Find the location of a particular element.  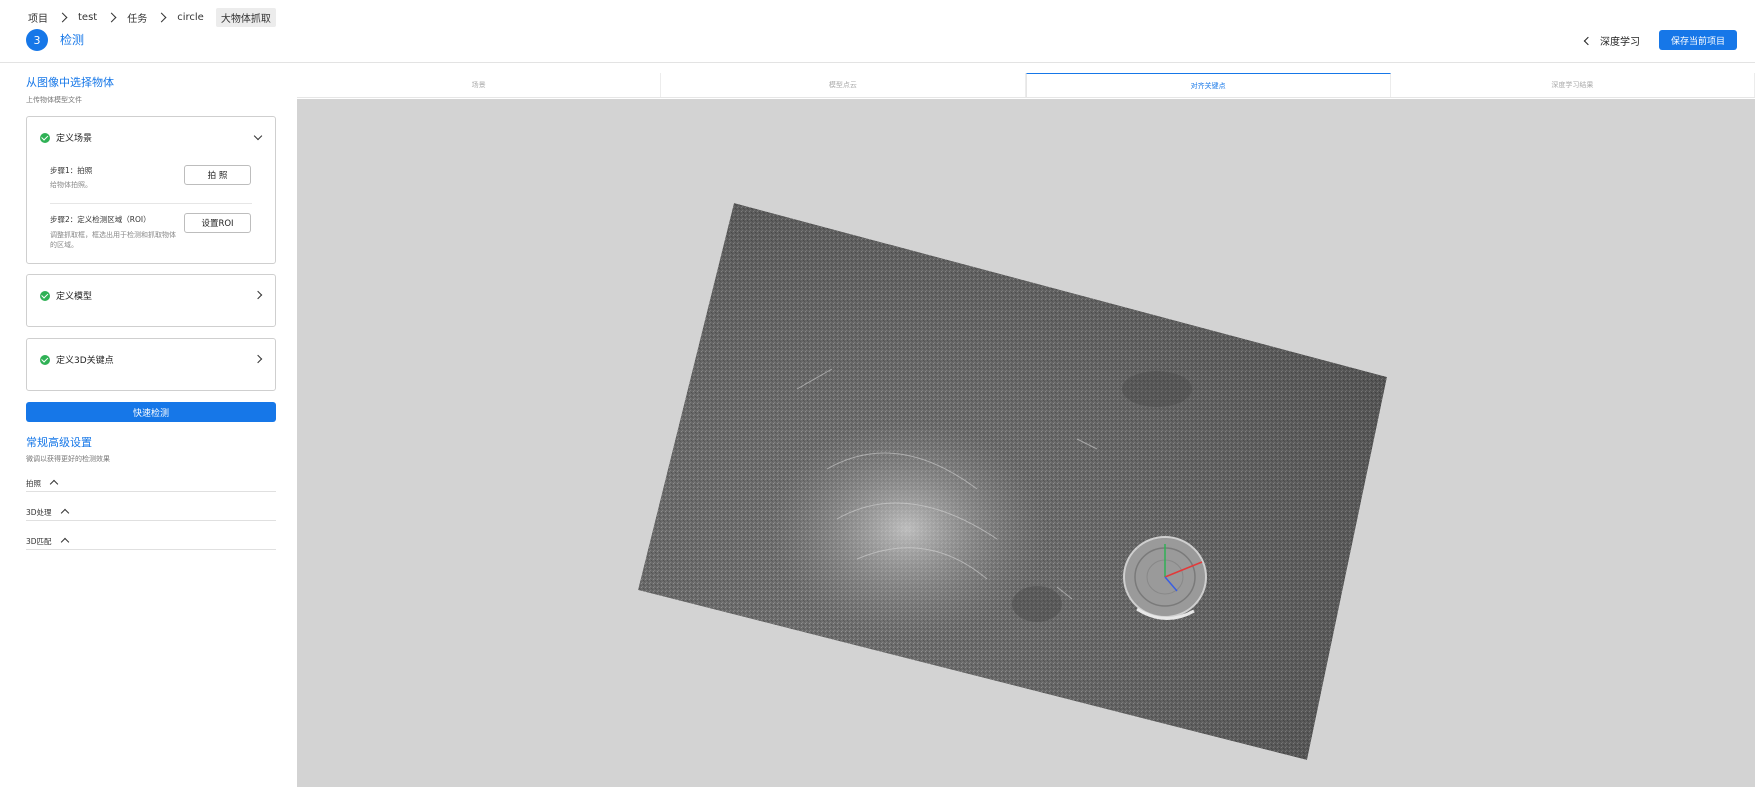

breadcrumb-current: 大物体抓取 is located at coordinates (245, 17).